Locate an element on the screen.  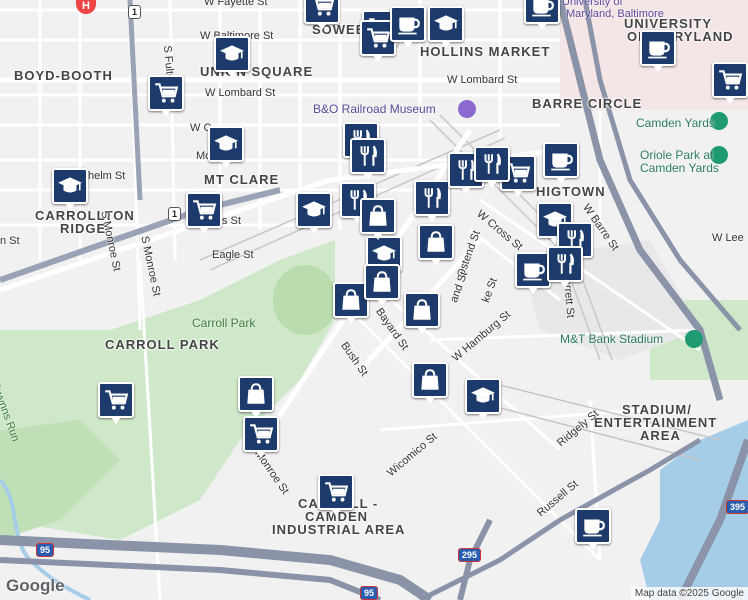
museum-icon is located at coordinates (467, 109).